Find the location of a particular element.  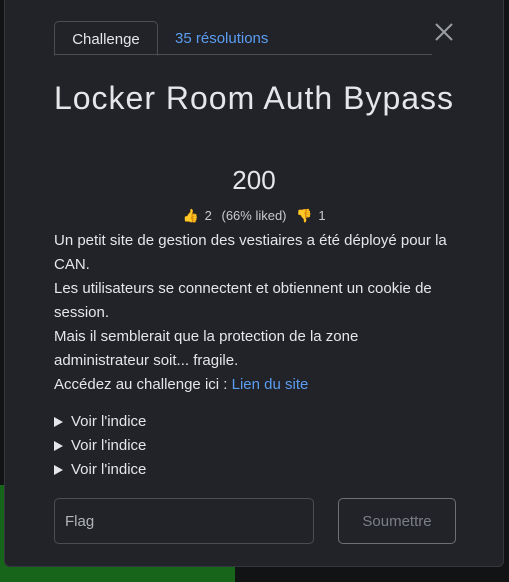

tab-challenge: Challenge is located at coordinates (106, 38).